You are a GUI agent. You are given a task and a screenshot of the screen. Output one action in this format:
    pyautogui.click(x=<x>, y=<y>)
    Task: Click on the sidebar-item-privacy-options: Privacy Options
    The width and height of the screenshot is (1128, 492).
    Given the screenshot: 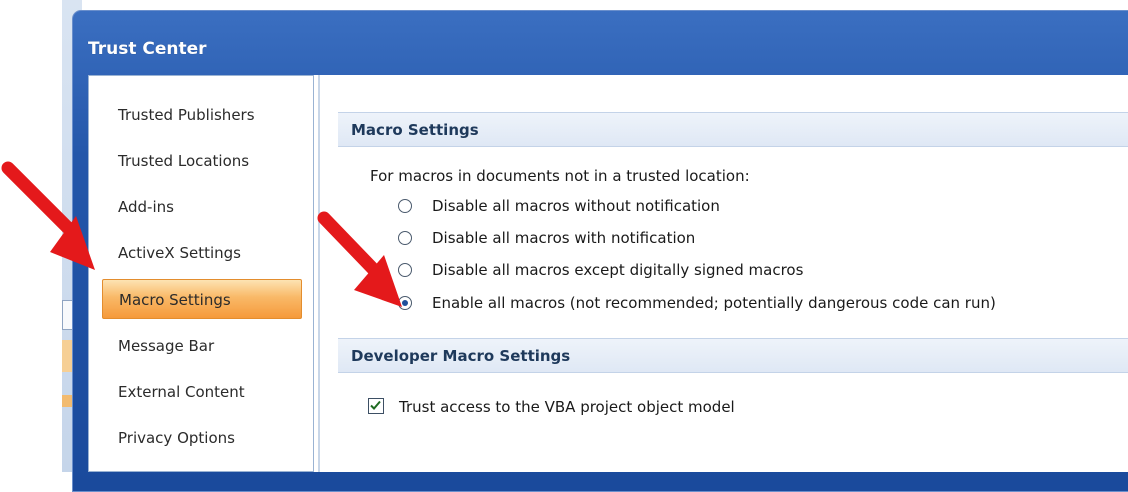 What is the action you would take?
    pyautogui.click(x=202, y=438)
    